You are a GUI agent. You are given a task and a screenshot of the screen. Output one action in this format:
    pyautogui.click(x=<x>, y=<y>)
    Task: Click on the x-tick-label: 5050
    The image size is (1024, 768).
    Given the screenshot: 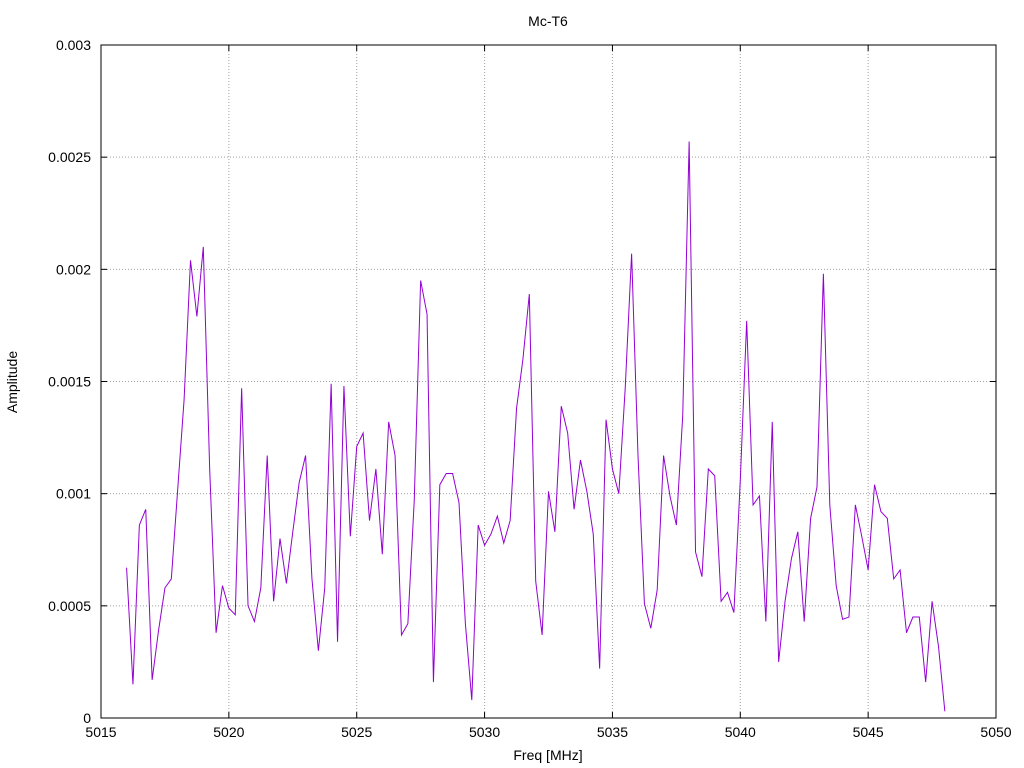 What is the action you would take?
    pyautogui.click(x=995, y=732)
    